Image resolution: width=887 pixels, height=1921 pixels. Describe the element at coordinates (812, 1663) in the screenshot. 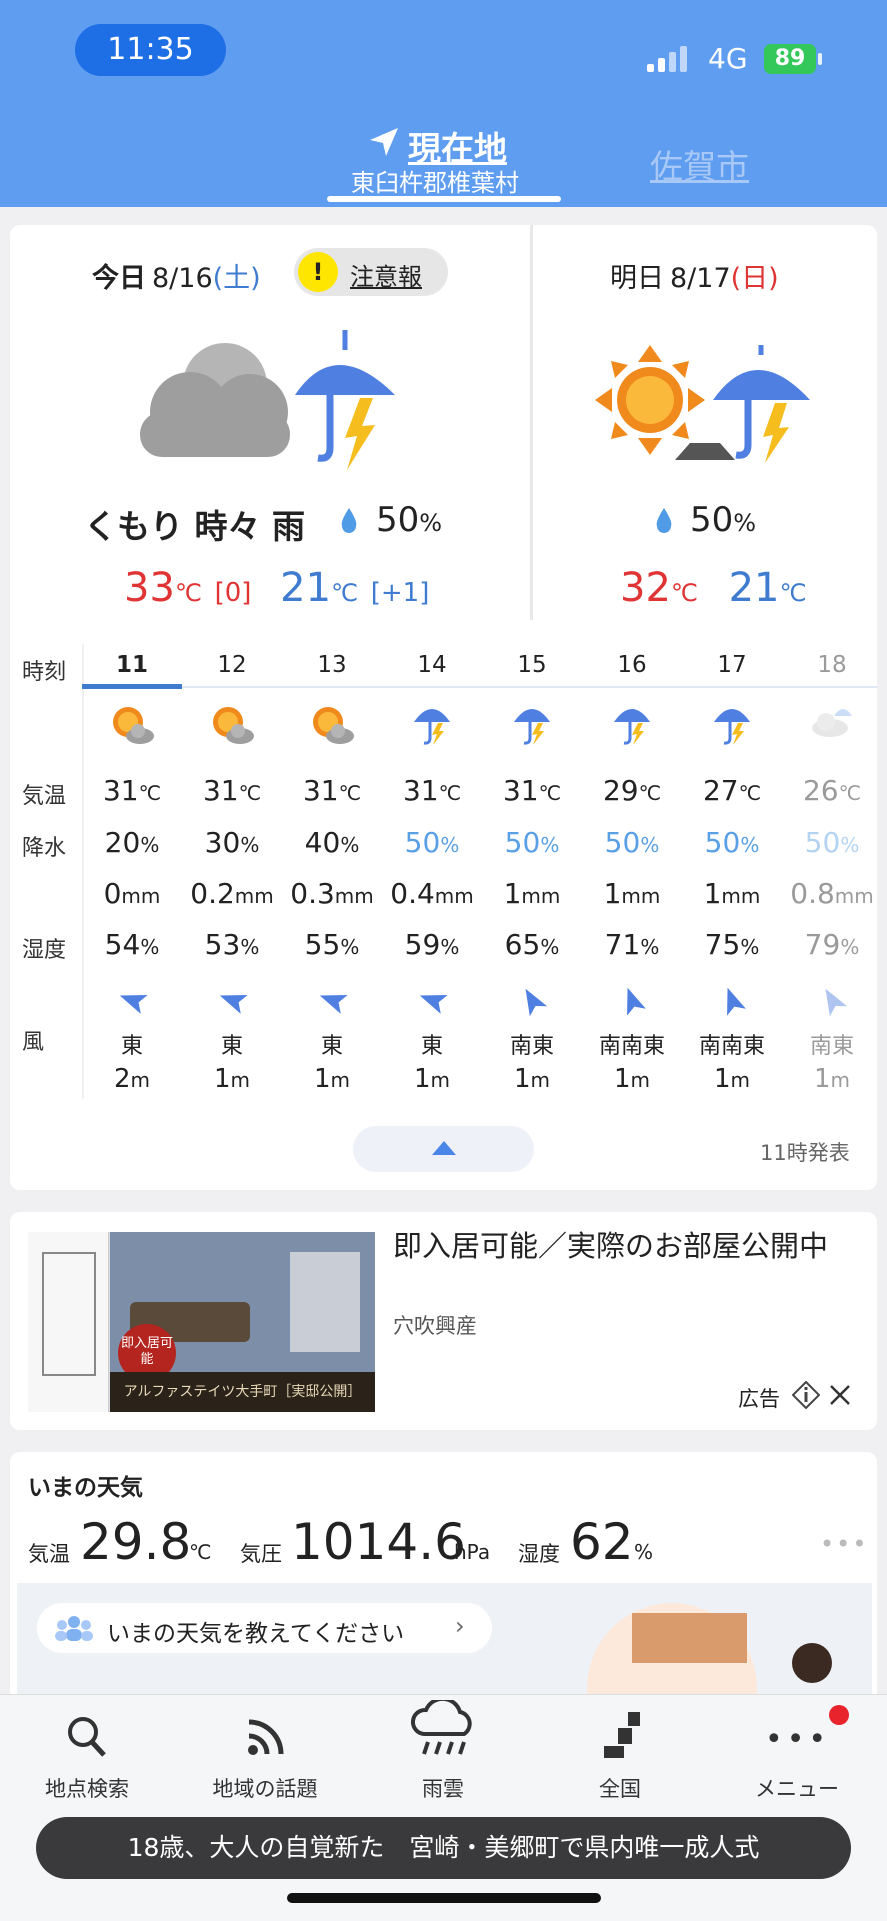

I see `person-illustration` at that location.